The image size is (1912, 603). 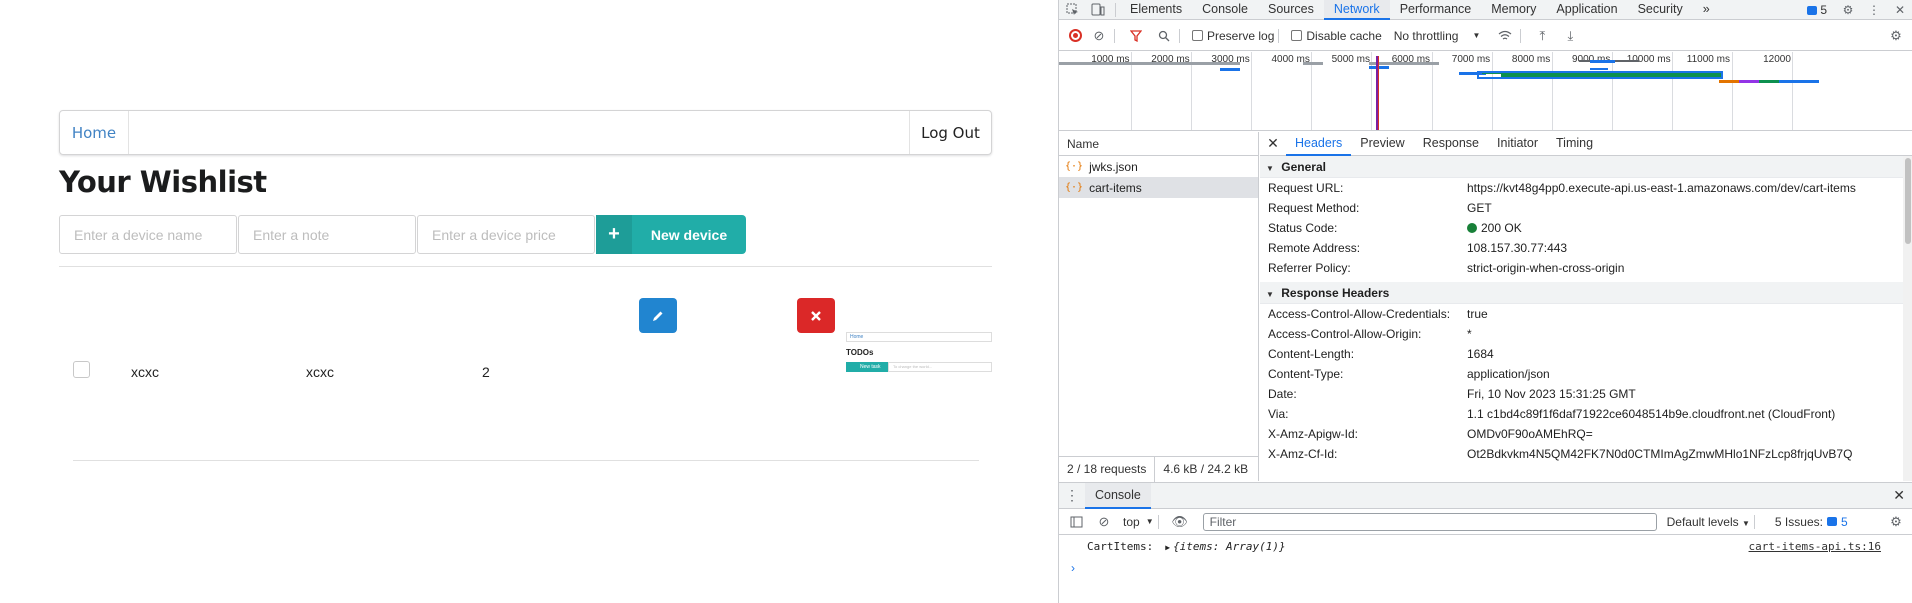 I want to click on tab-preview: Preview, so click(x=1382, y=144).